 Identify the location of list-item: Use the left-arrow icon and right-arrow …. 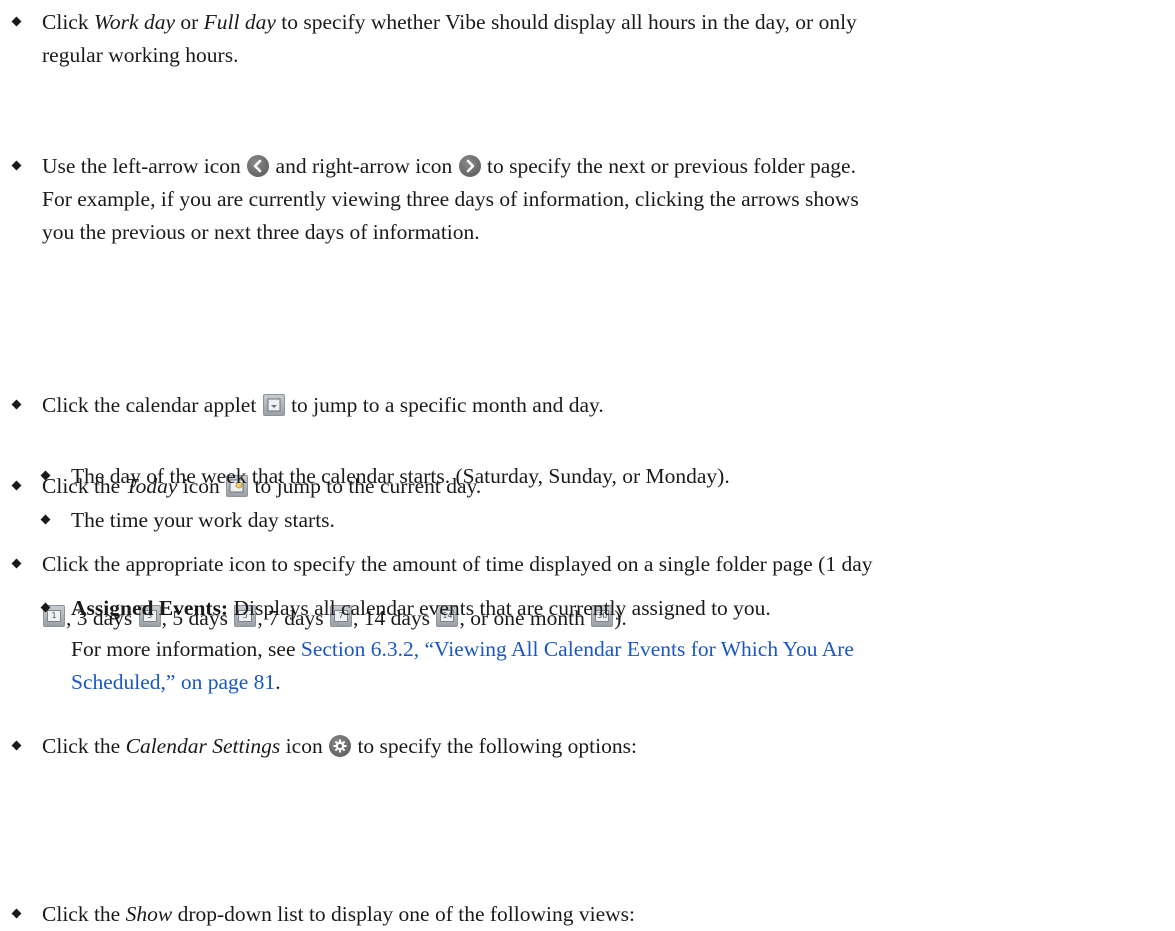
(587, 199).